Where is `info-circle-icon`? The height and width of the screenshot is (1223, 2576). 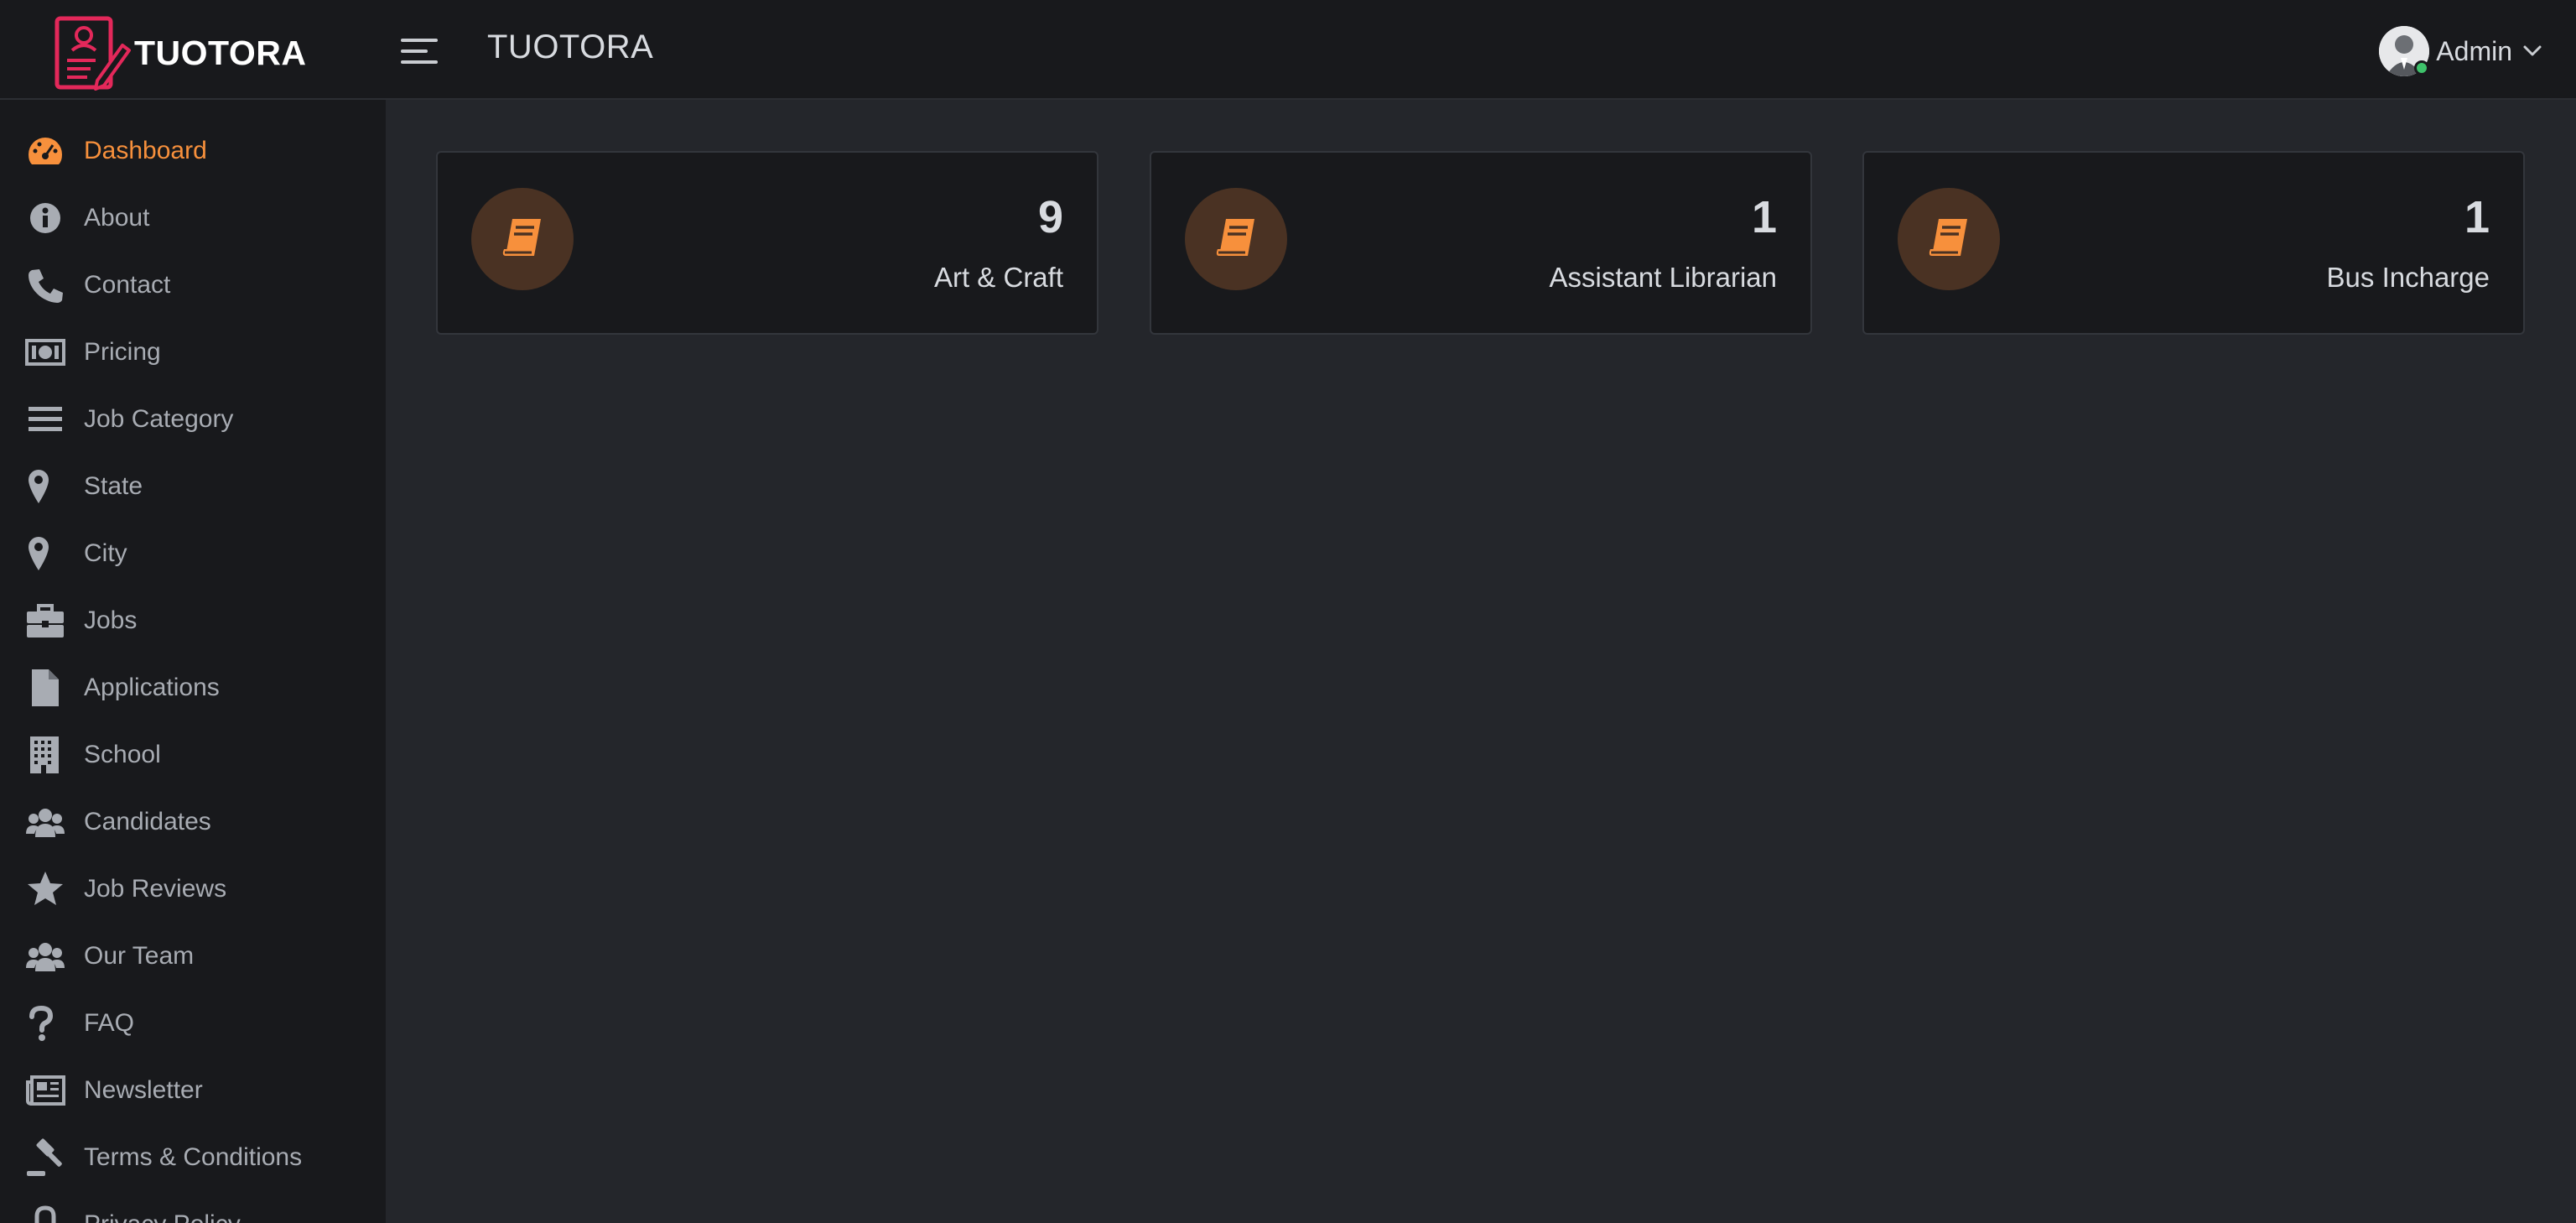
info-circle-icon is located at coordinates (45, 218).